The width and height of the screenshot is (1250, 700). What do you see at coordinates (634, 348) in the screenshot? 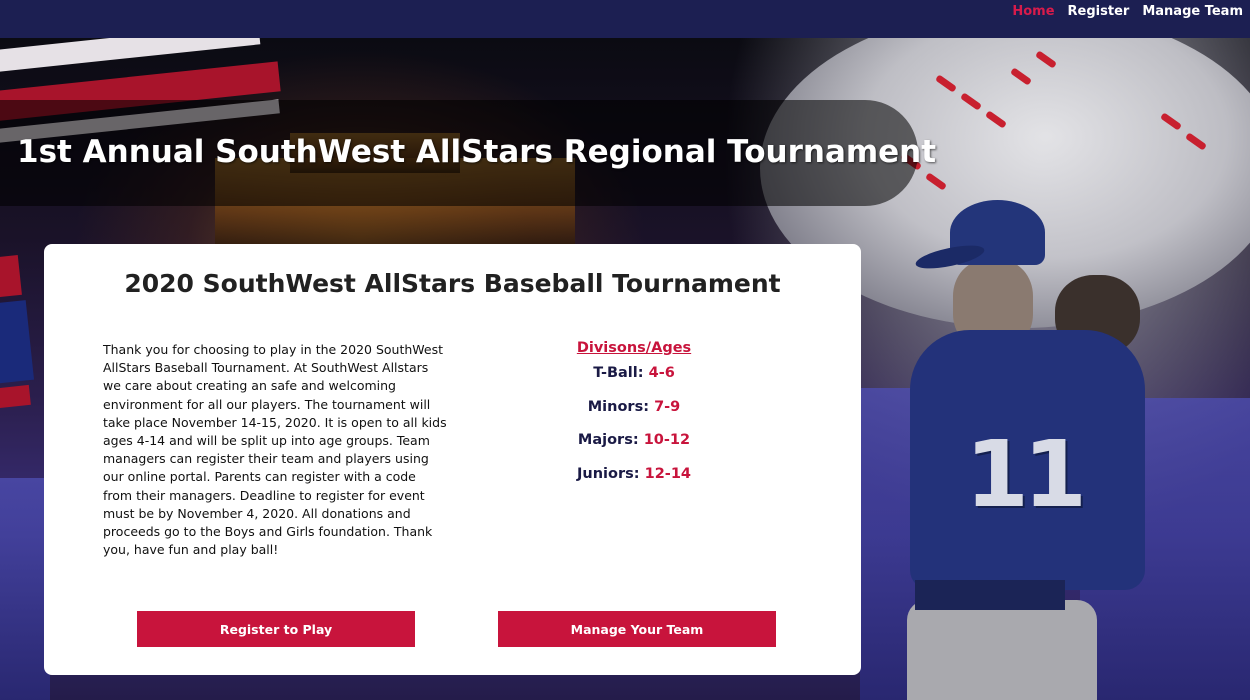
I see `divisions-header: Divisons/Ages` at bounding box center [634, 348].